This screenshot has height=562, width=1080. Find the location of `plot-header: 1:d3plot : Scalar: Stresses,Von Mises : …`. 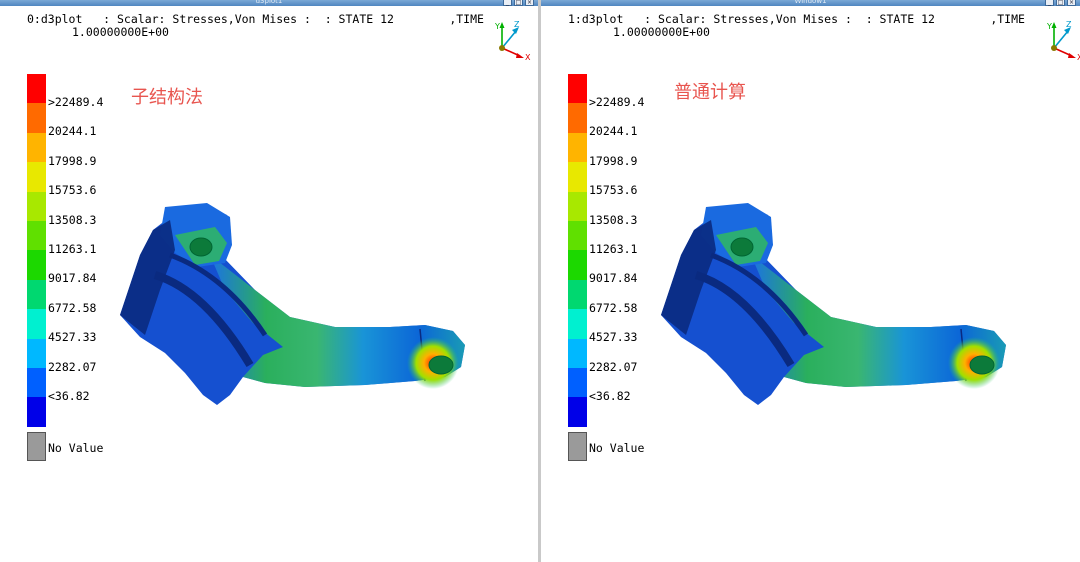

plot-header: 1:d3plot : Scalar: Stresses,Von Mises : … is located at coordinates (796, 26).